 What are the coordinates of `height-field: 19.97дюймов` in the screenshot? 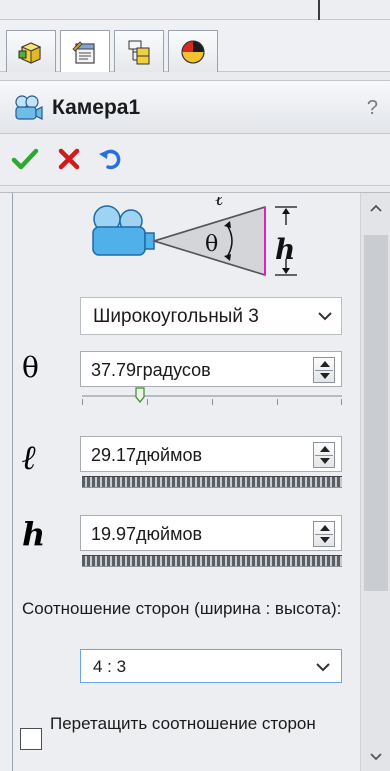 It's located at (211, 533).